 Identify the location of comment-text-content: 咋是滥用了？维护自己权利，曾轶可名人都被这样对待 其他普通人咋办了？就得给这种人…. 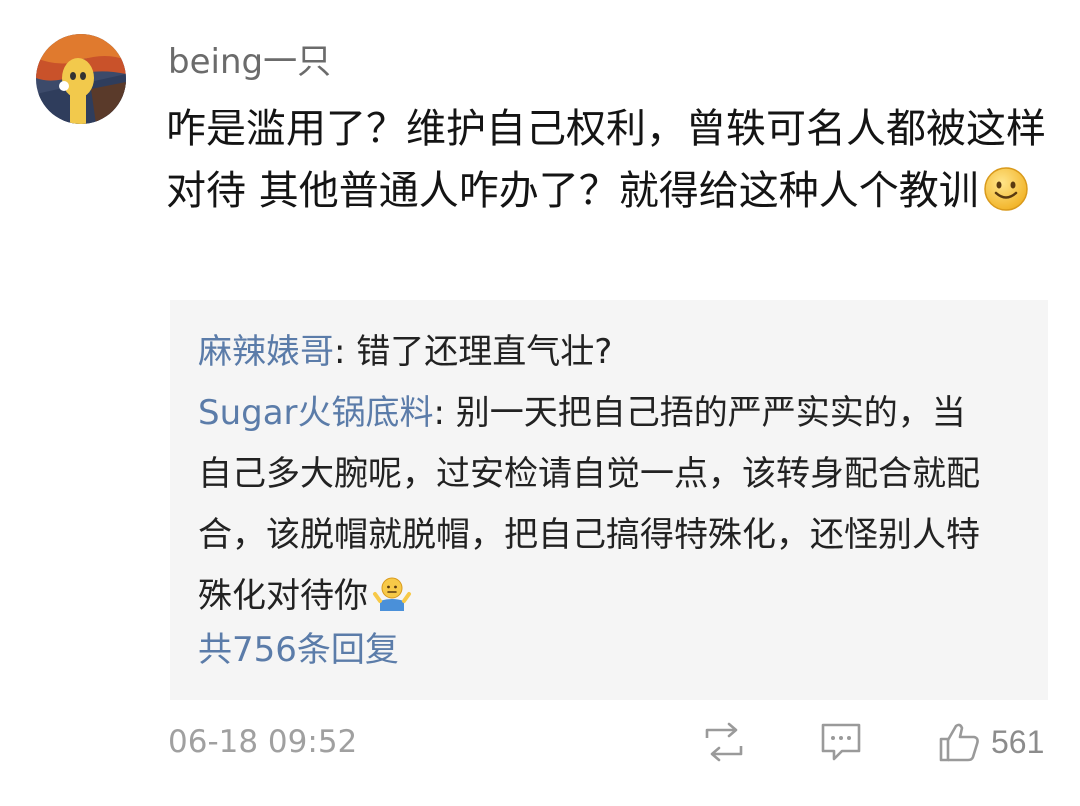
(606, 160).